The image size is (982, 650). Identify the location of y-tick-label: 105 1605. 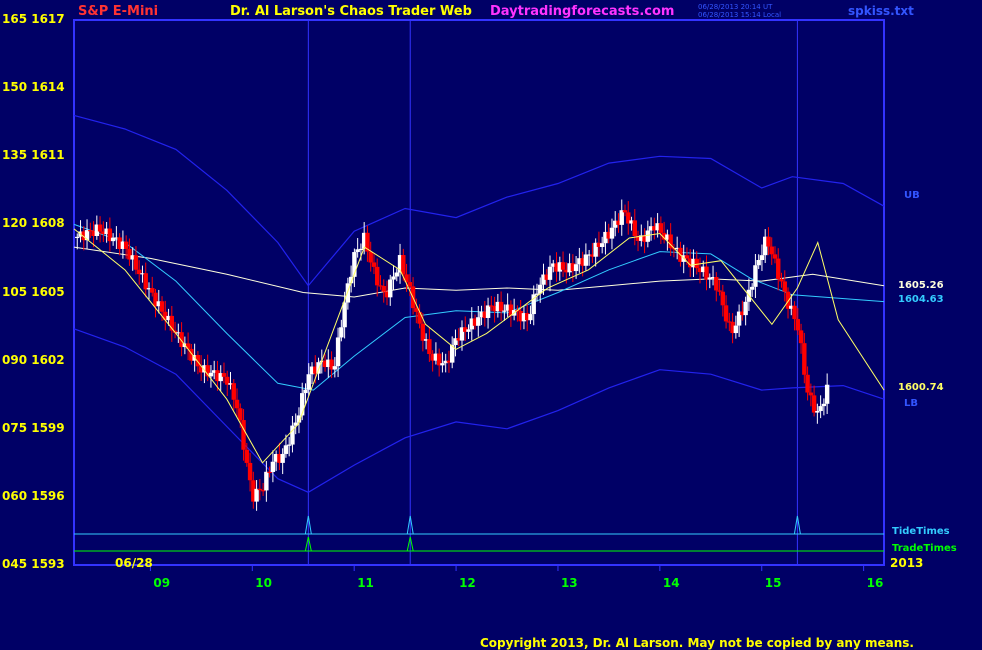
(33, 291).